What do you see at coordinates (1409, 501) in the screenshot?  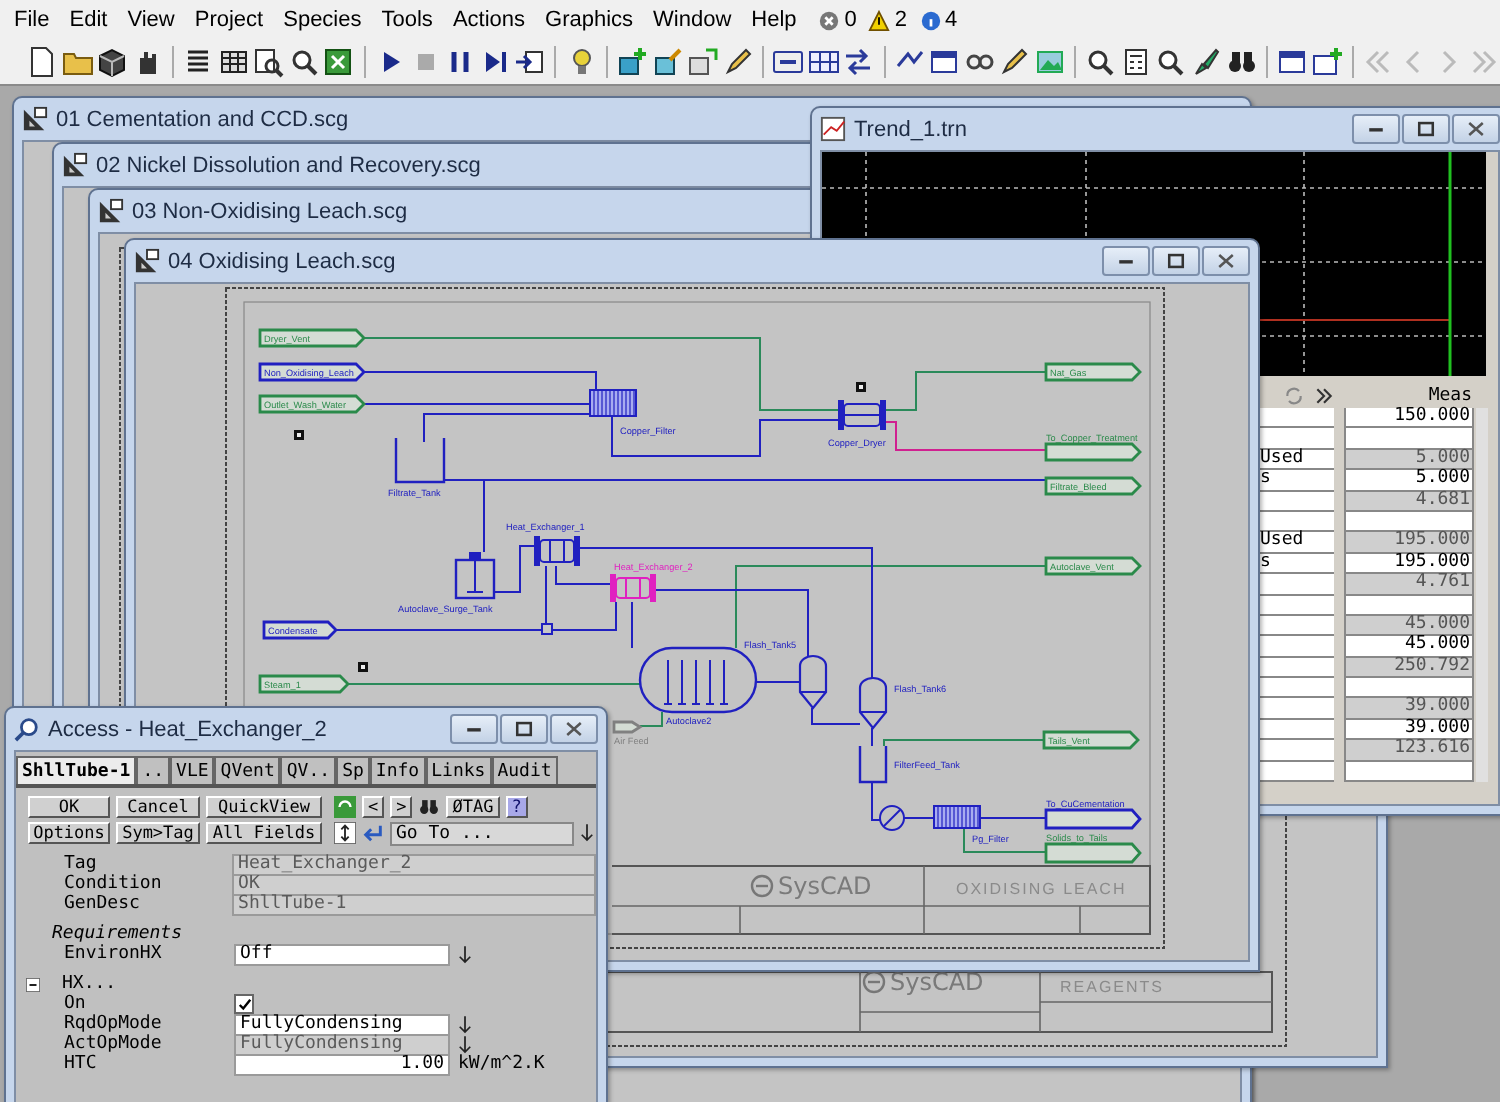 I see `value-field: 4.681` at bounding box center [1409, 501].